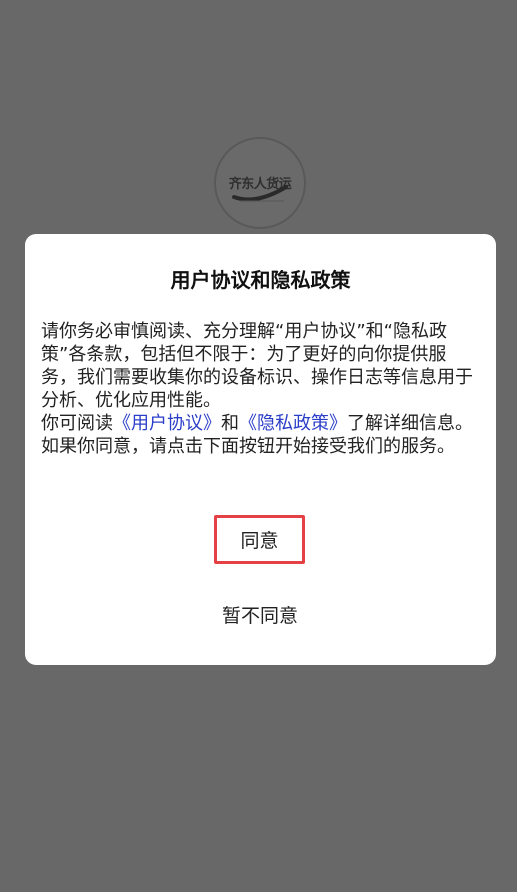 This screenshot has height=892, width=517. Describe the element at coordinates (77, 423) in the screenshot. I see `paragraph-2-prefix: 你可阅读` at that location.